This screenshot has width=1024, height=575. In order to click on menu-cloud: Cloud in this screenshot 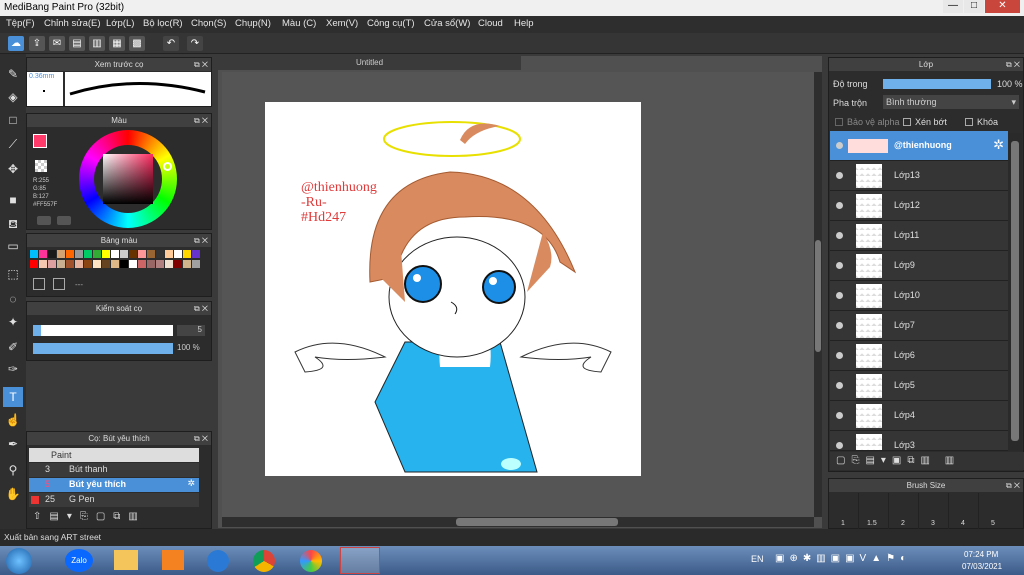, I will do `click(490, 23)`.